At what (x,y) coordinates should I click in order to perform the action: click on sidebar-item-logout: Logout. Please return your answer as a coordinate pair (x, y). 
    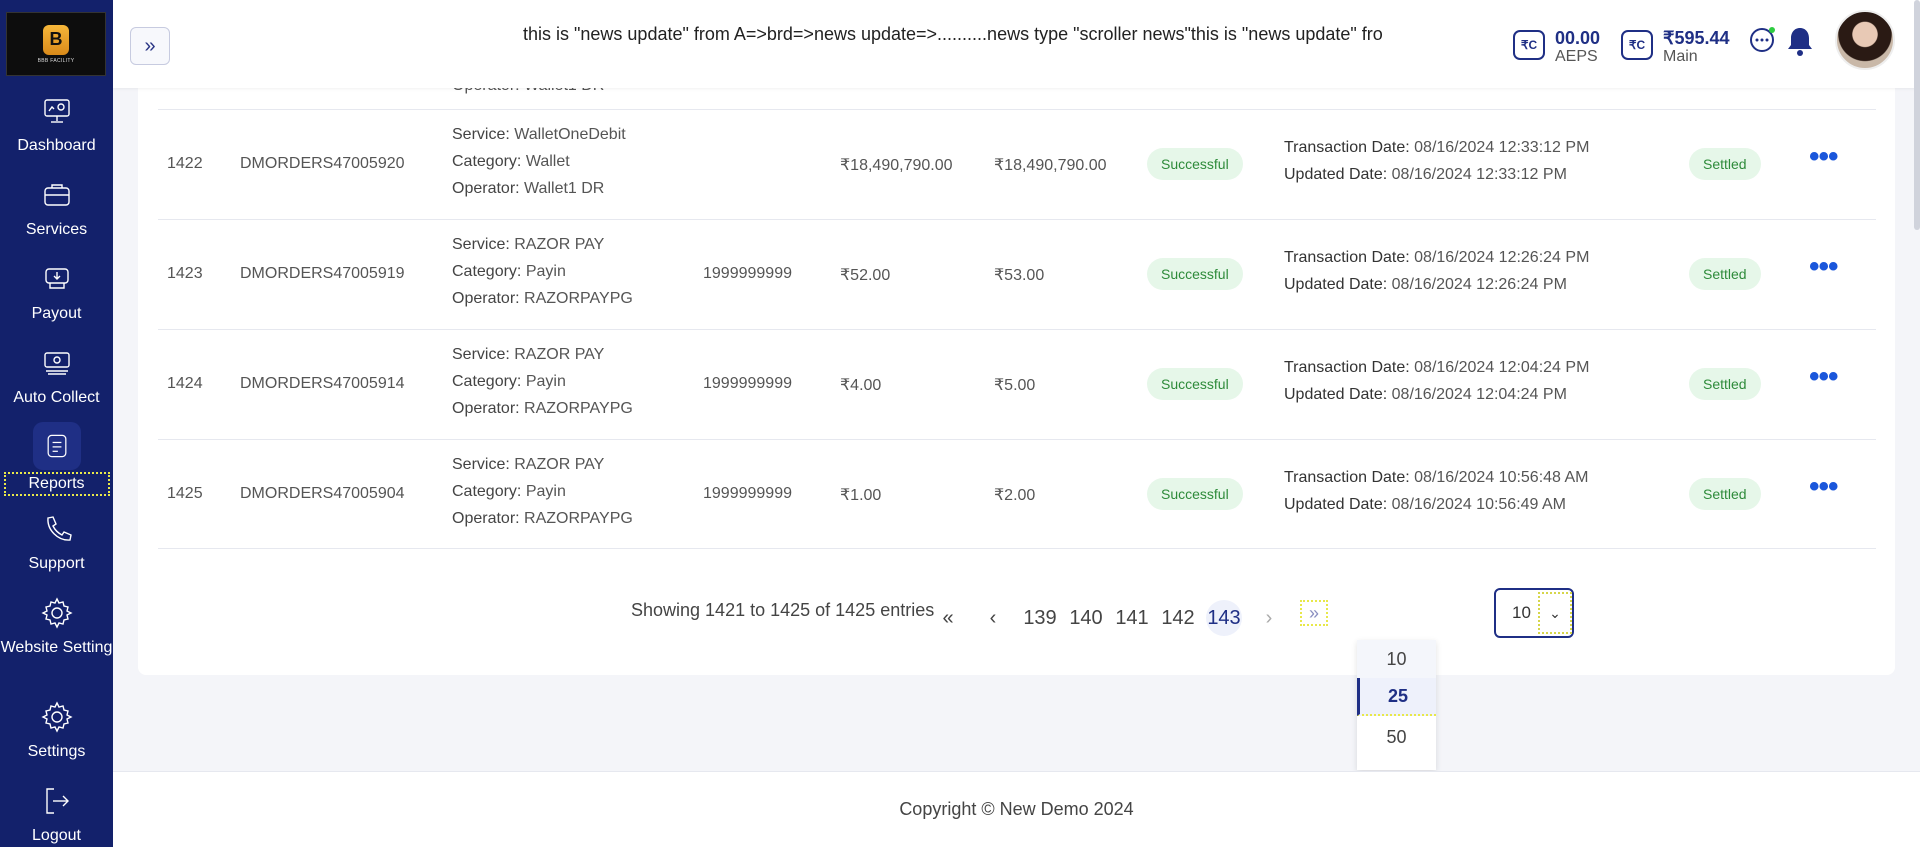
    Looking at the image, I should click on (56, 815).